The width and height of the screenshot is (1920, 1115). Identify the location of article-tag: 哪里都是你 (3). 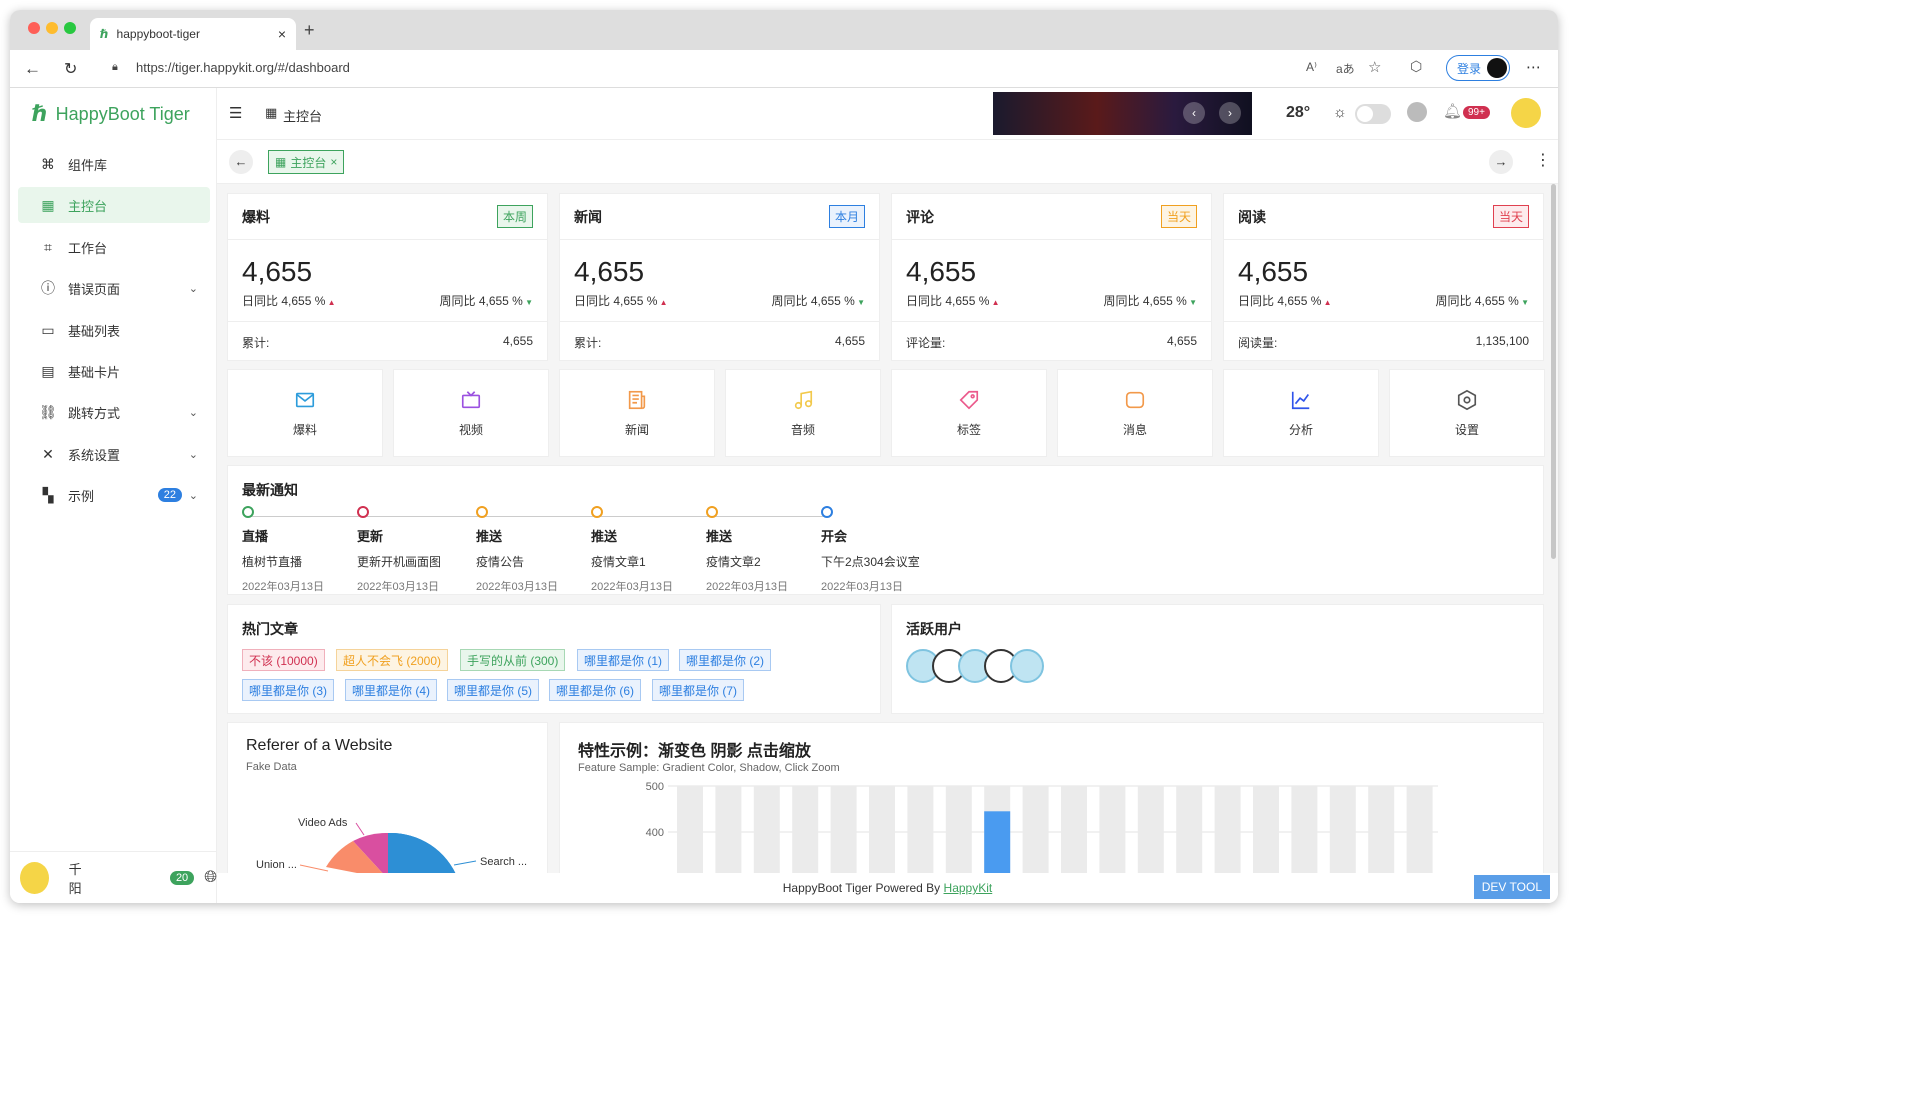
(288, 690).